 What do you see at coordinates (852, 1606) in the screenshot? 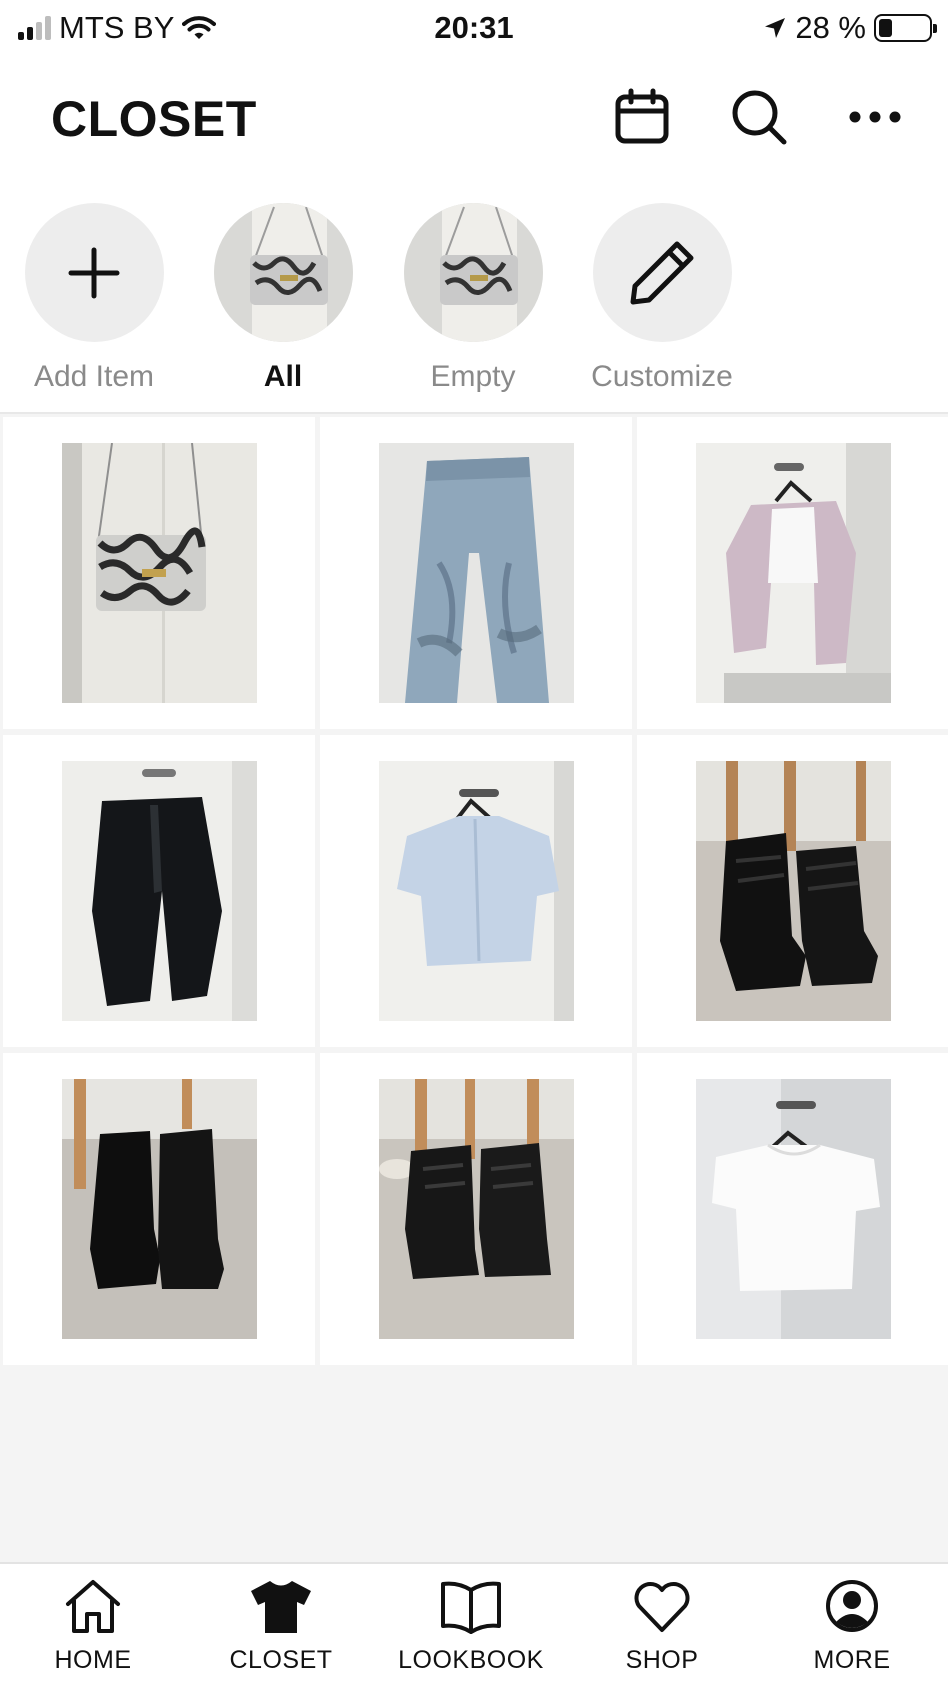
I see `profile-icon` at bounding box center [852, 1606].